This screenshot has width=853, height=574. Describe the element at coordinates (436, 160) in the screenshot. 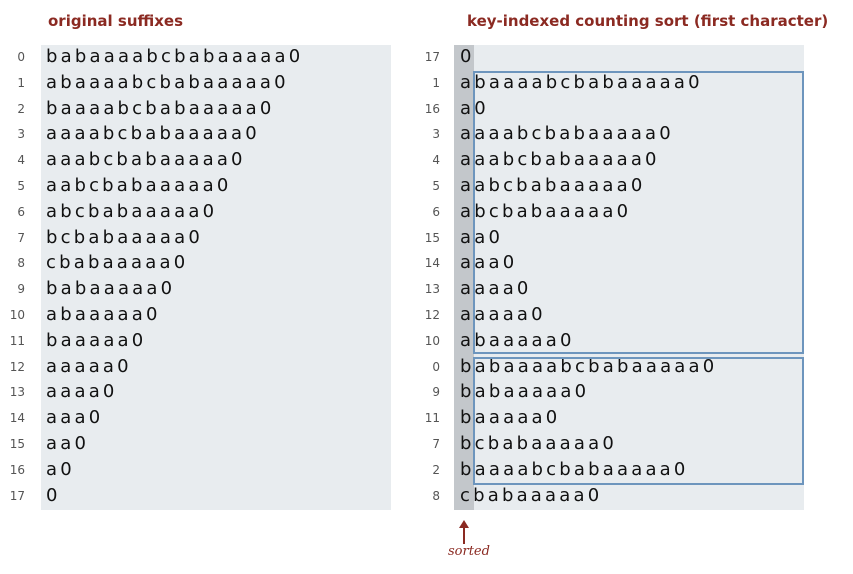

I see `sorted-row-index: 4` at that location.